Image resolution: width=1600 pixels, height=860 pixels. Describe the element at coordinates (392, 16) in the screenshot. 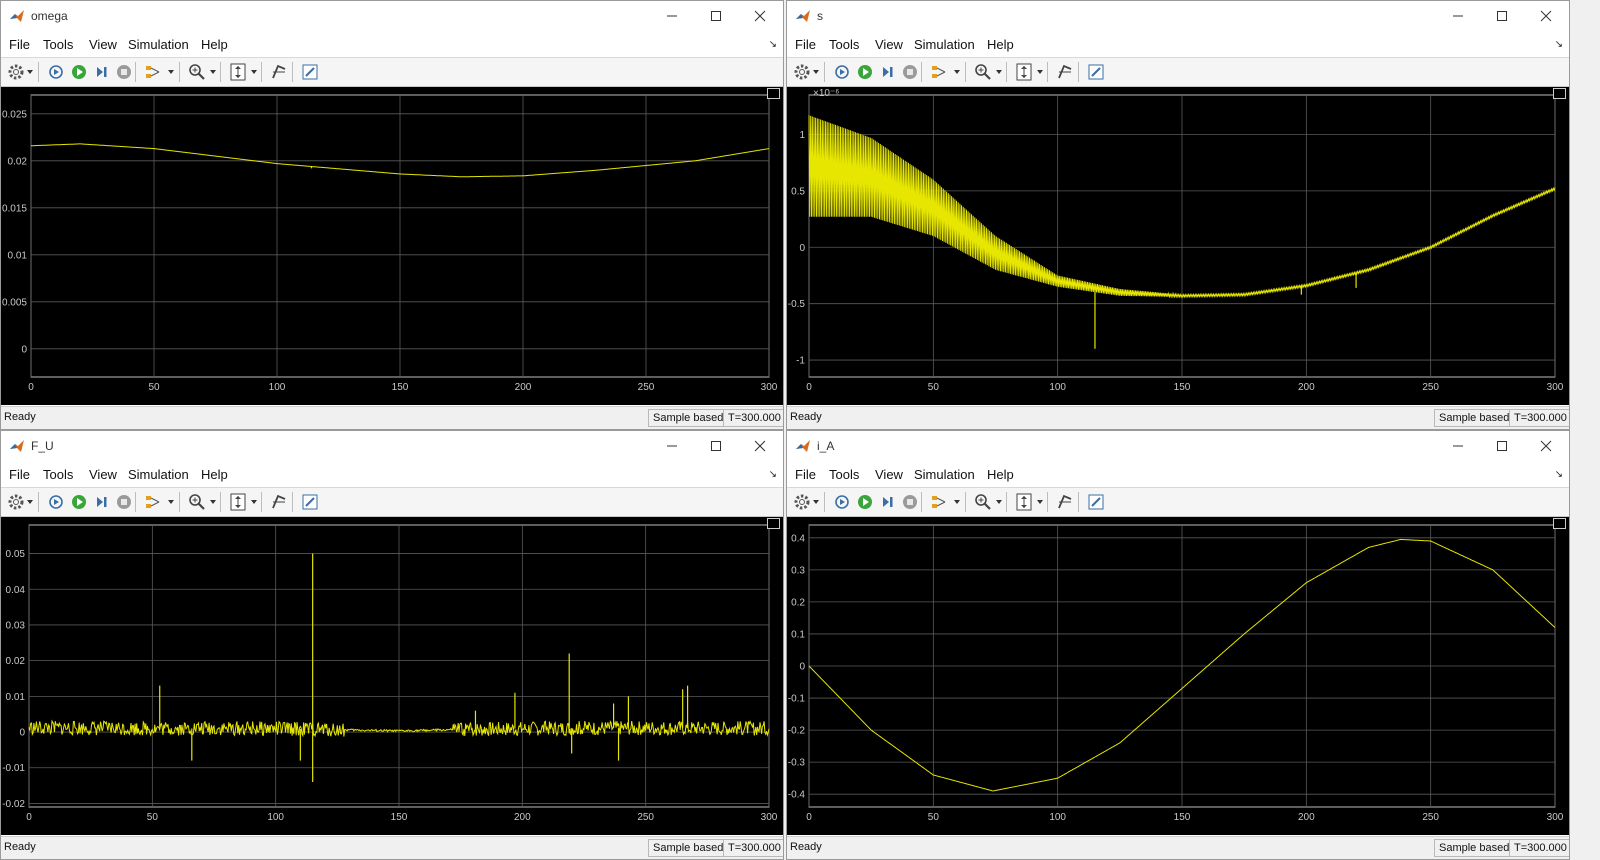

I see `title-bar: omega` at that location.